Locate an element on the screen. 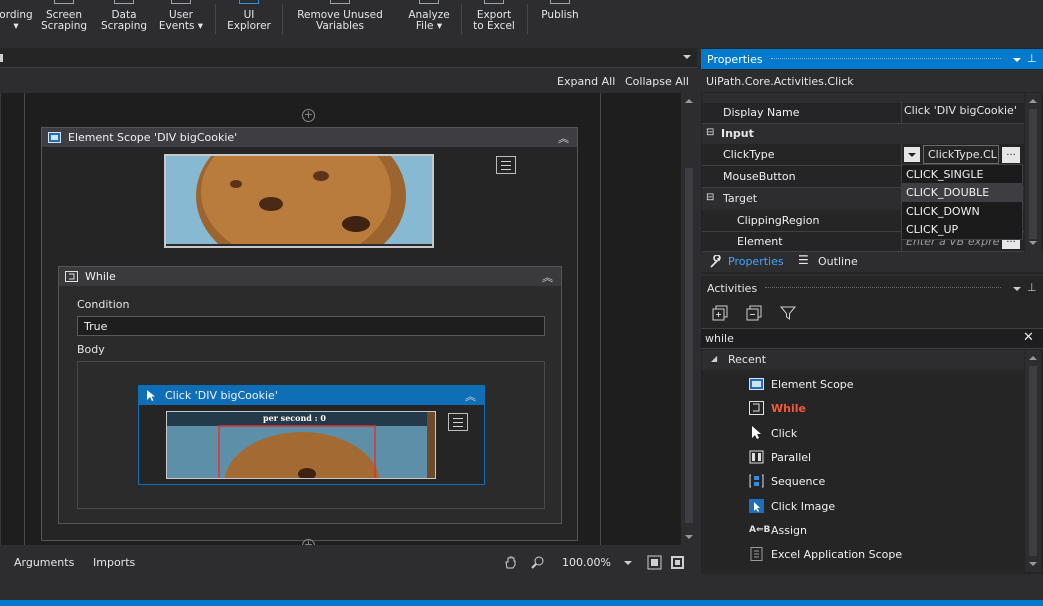 Image resolution: width=1043 pixels, height=606 pixels. remove-unused-variables-button: Remove Unused Variables is located at coordinates (340, 21).